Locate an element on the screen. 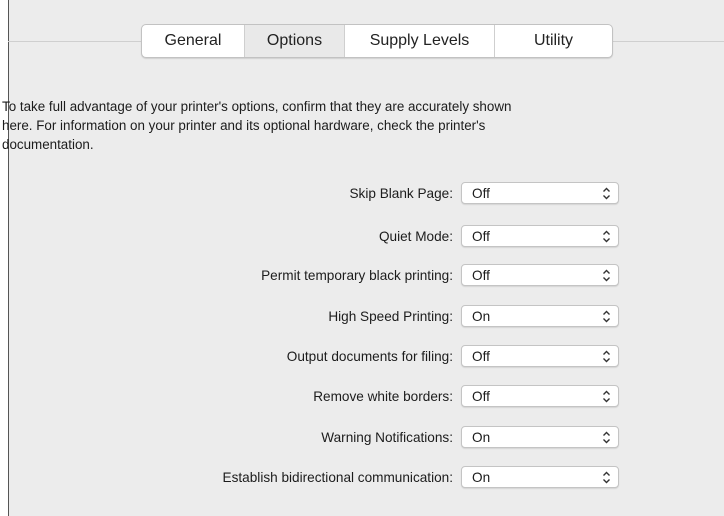 The image size is (724, 516). tab-supply-levels: Supply Levels is located at coordinates (420, 41).